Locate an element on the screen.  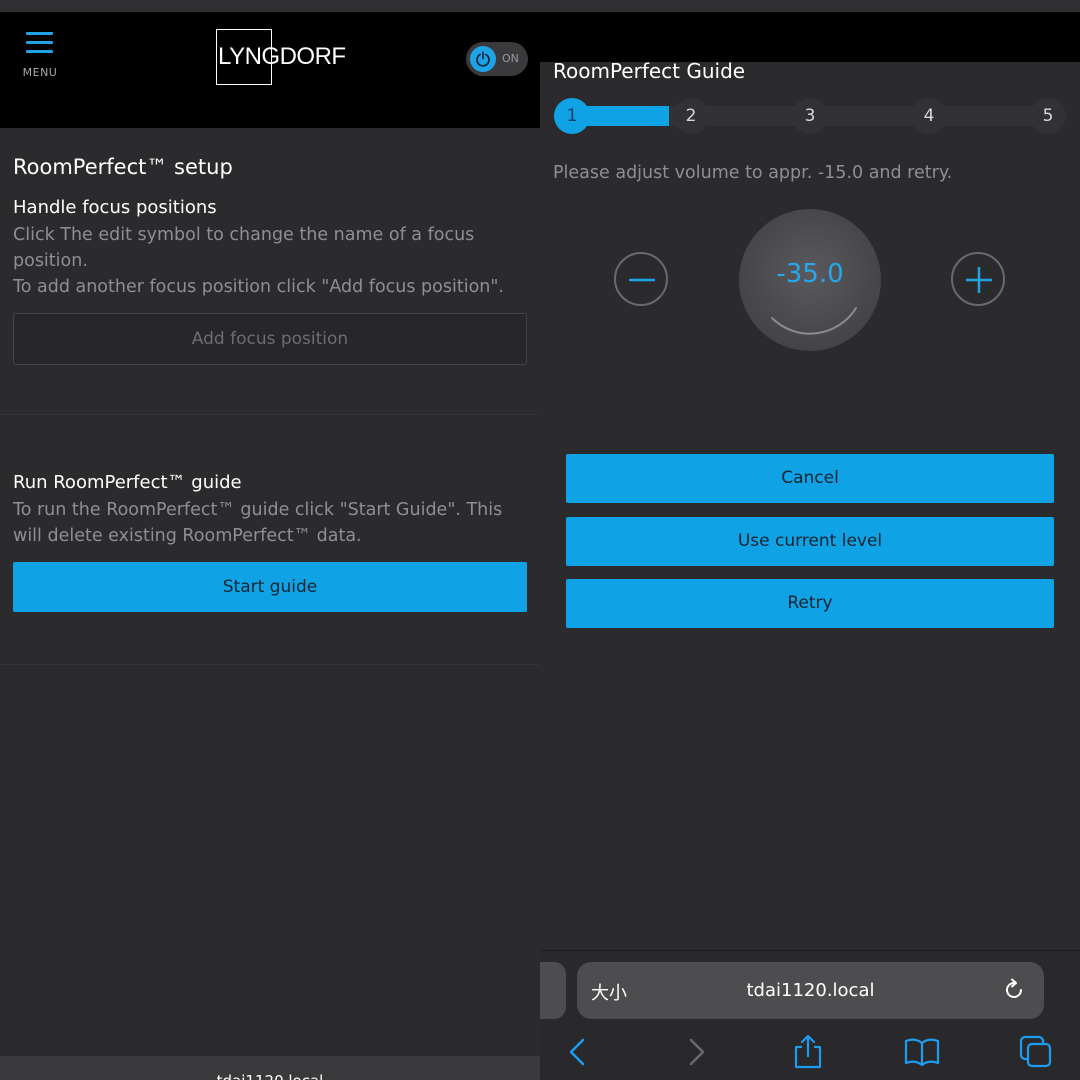
use-current-level-button: Use current level is located at coordinates (810, 541).